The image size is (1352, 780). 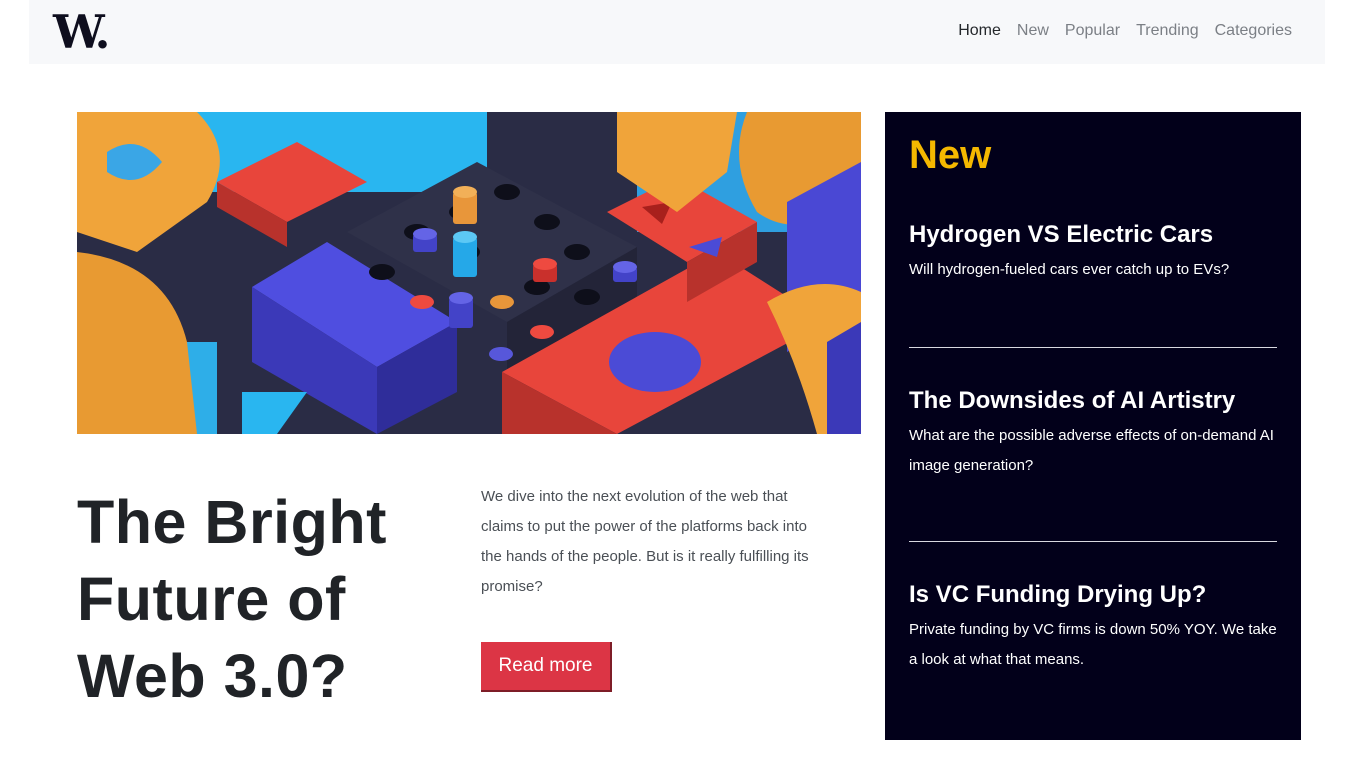 I want to click on nav-popular: Popular, so click(x=1092, y=31).